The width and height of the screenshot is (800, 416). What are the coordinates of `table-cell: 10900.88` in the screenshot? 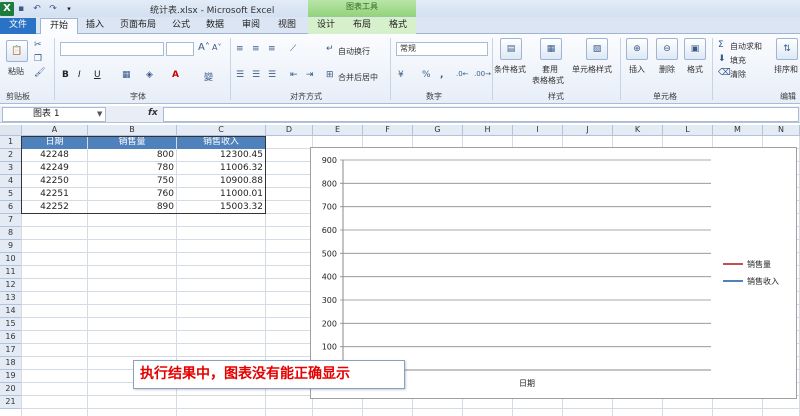 It's located at (221, 181).